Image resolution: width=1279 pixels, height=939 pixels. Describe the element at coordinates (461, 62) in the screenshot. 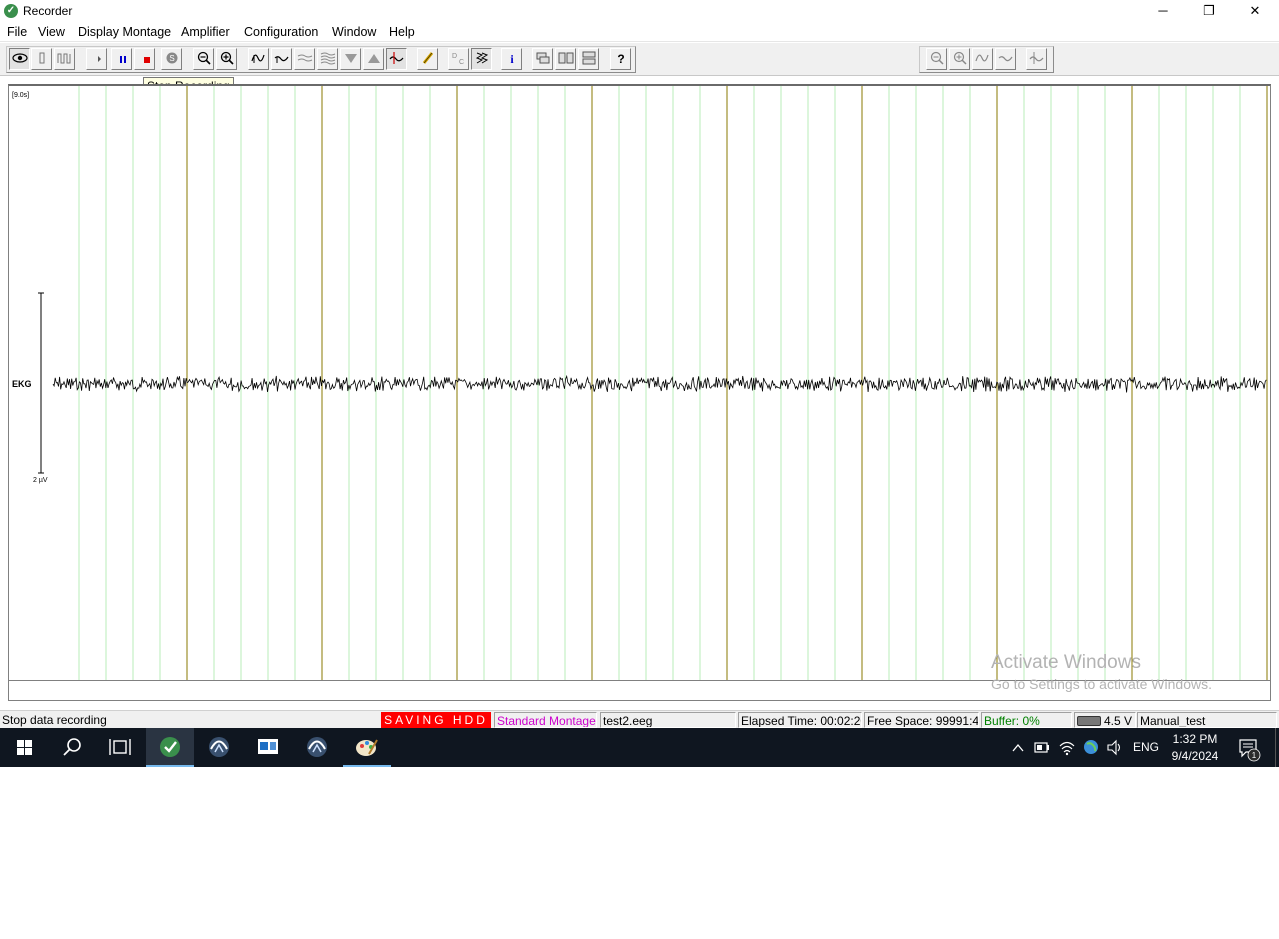

I see `svg-text: C` at that location.